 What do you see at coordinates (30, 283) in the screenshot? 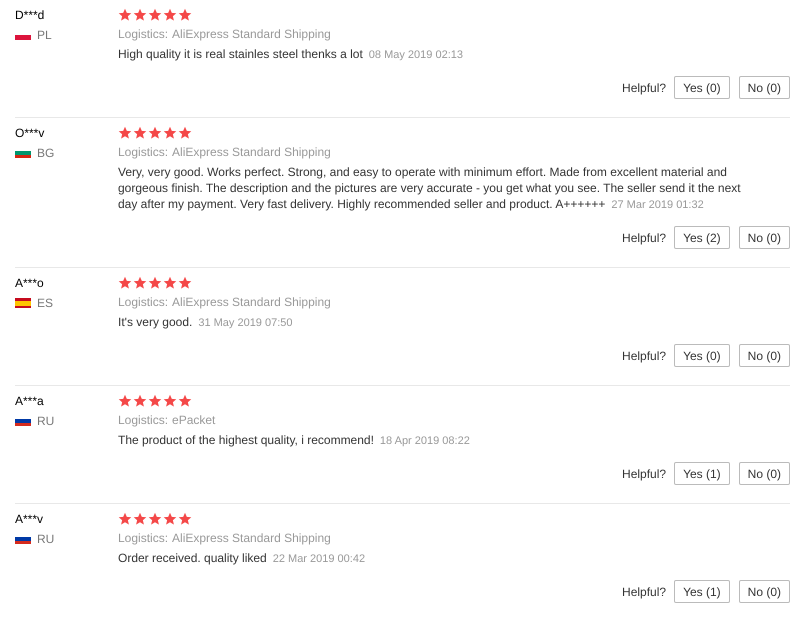
I see `user-name: A***o` at bounding box center [30, 283].